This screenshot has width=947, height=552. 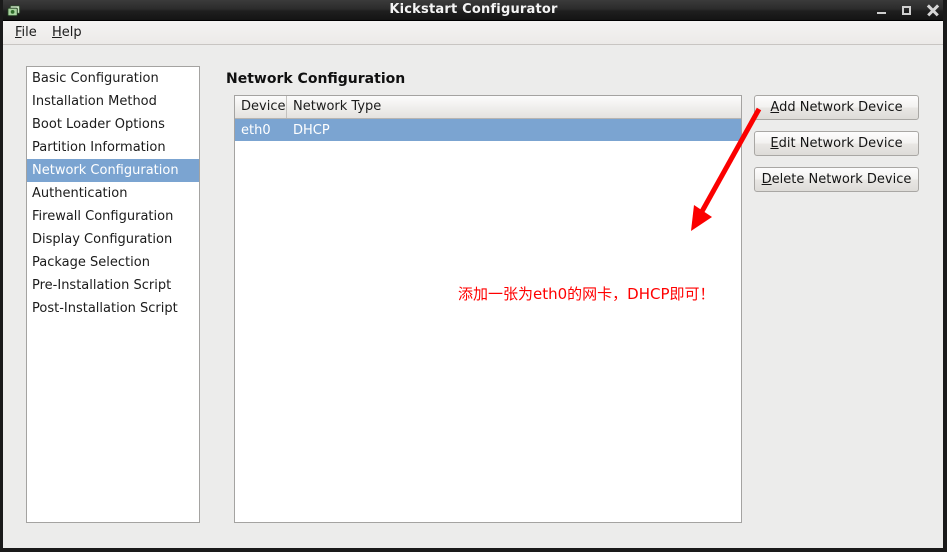 What do you see at coordinates (57, 32) in the screenshot?
I see `menu-help-mnemonic: H` at bounding box center [57, 32].